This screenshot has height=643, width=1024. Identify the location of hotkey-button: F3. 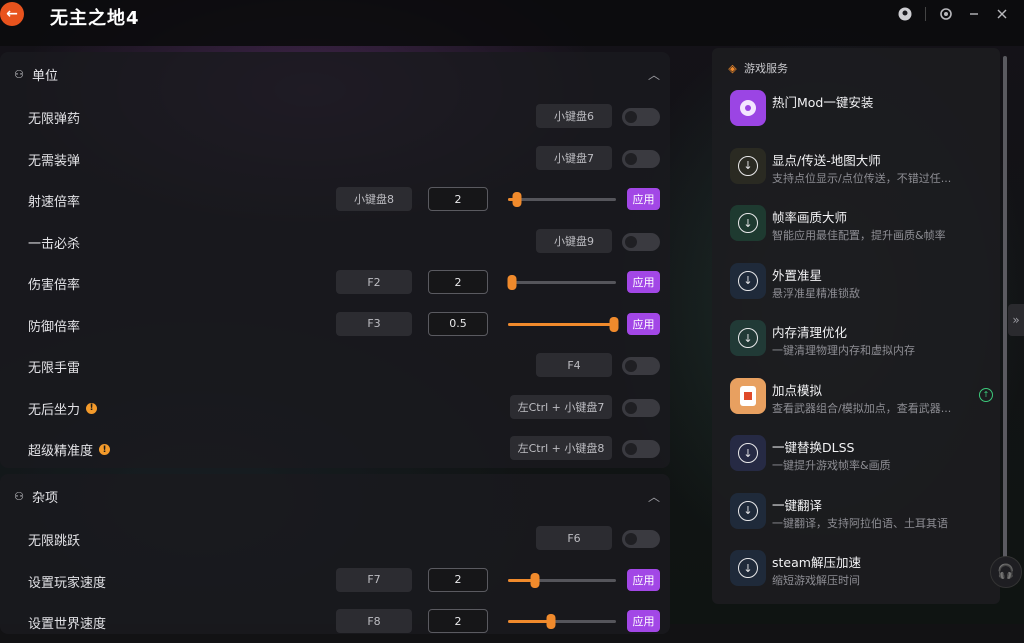
(374, 324).